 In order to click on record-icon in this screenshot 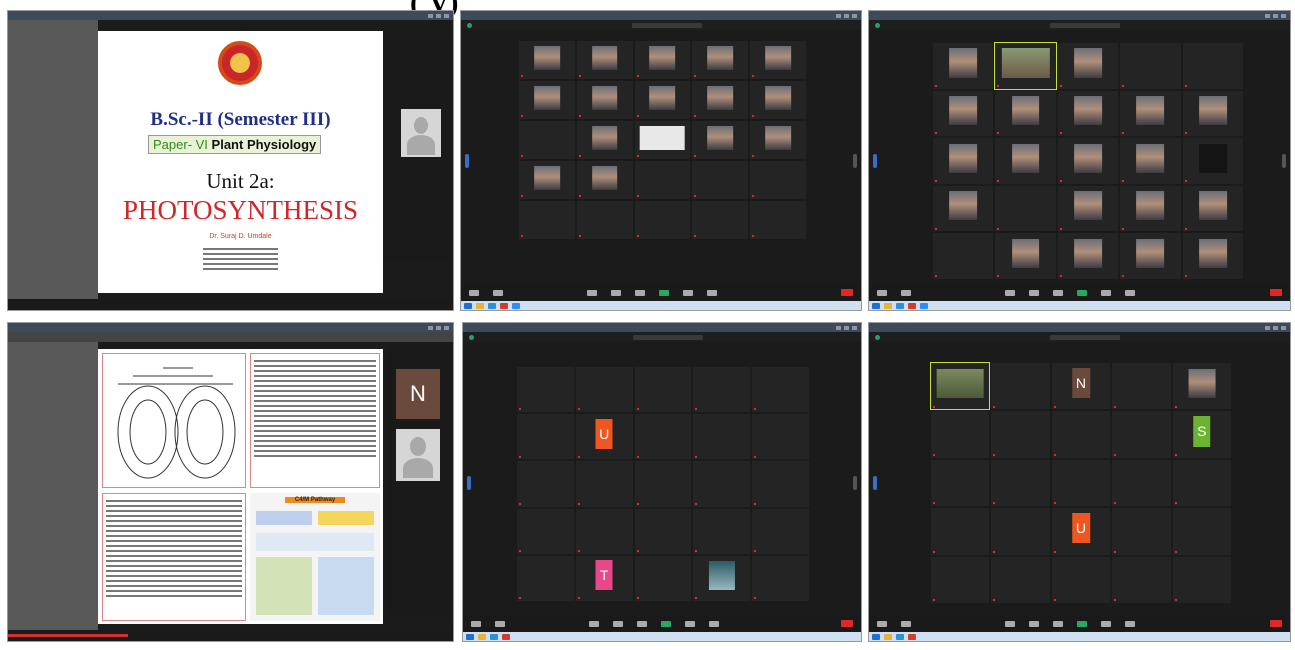, I will do `click(688, 292)`.